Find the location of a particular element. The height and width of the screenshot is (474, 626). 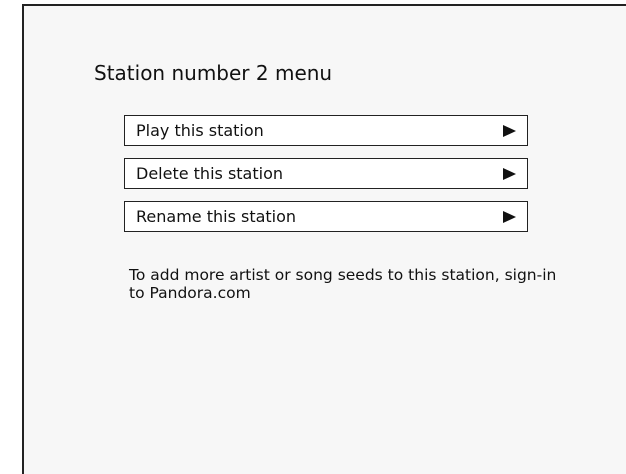

rename-station-button: Rename this station is located at coordinates (326, 216).